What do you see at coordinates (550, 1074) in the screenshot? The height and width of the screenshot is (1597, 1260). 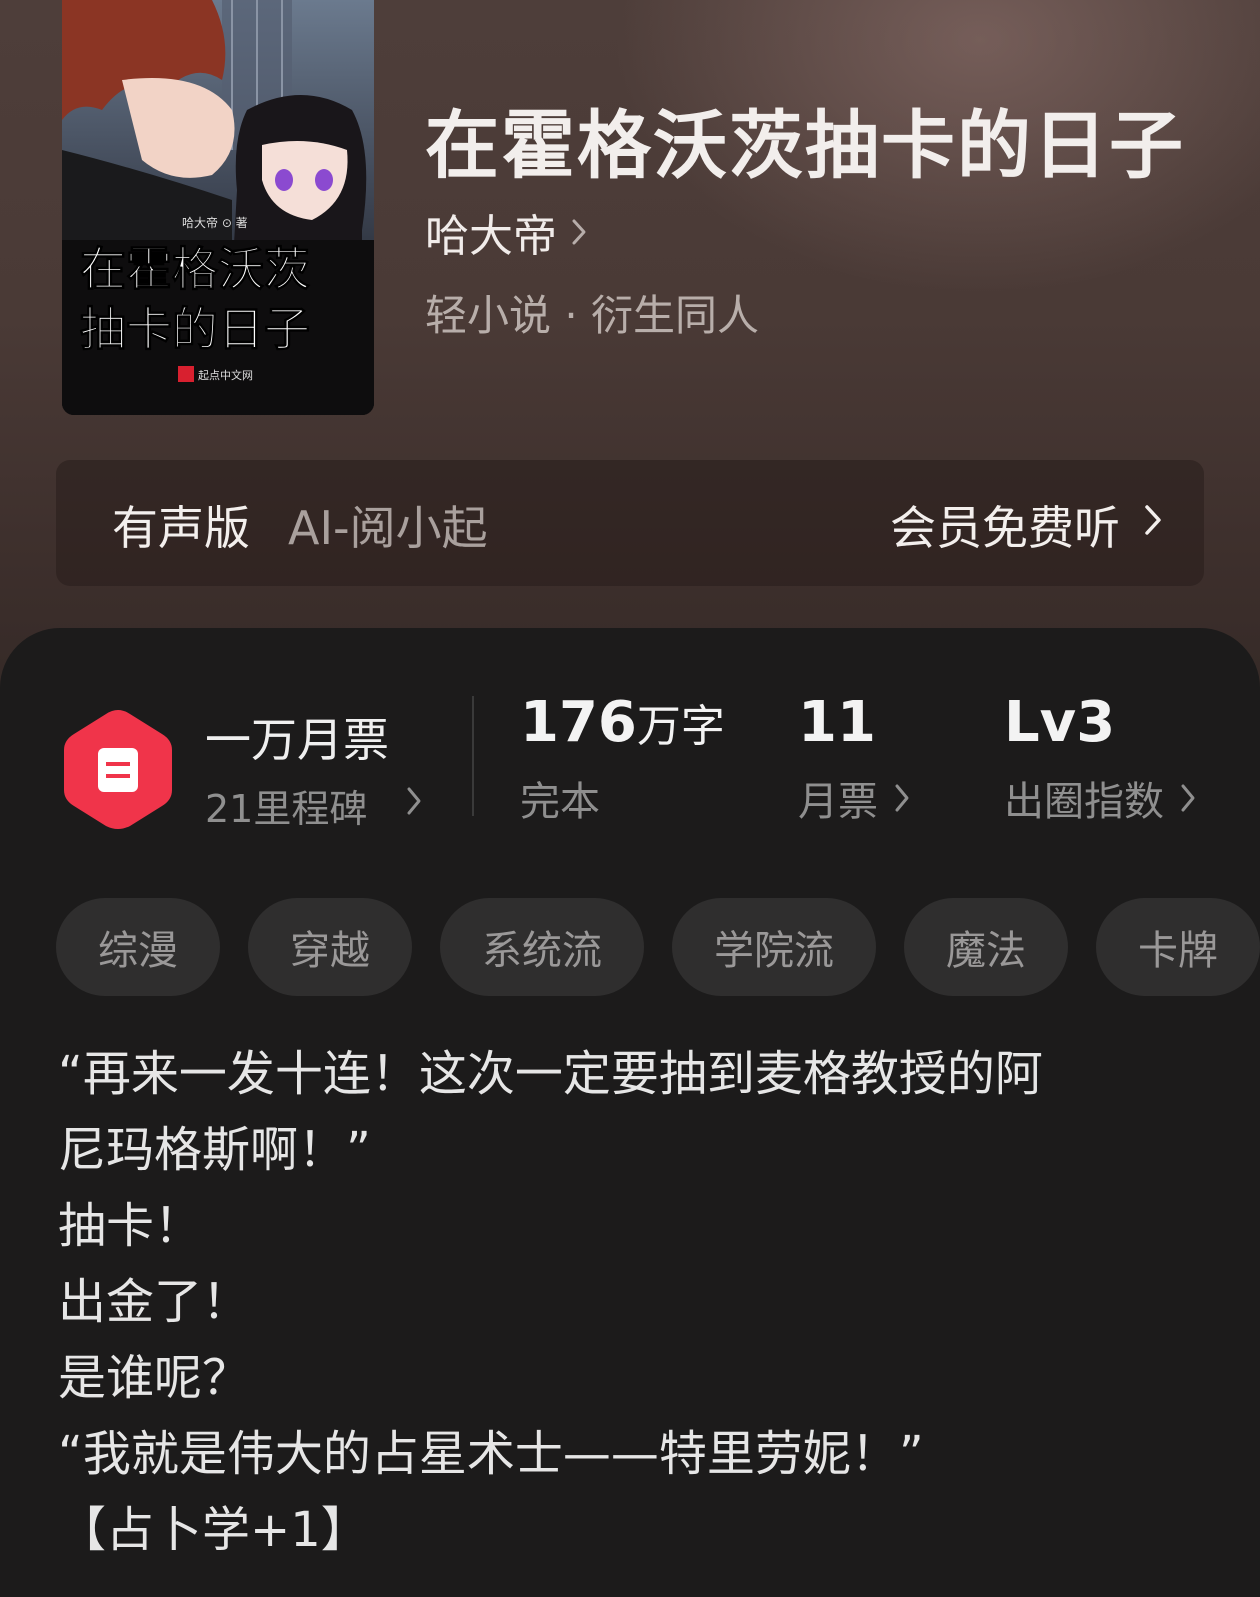 I see `synopsis-line: “再来一发十连！这次一定要抽到麦格教授的阿` at bounding box center [550, 1074].